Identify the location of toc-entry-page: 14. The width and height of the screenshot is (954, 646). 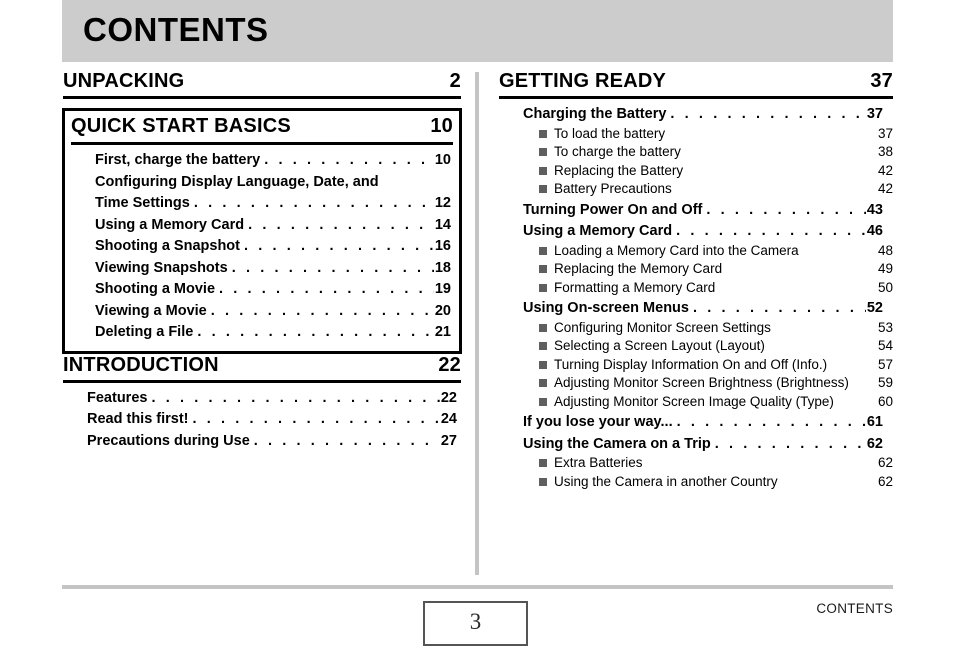
(442, 224).